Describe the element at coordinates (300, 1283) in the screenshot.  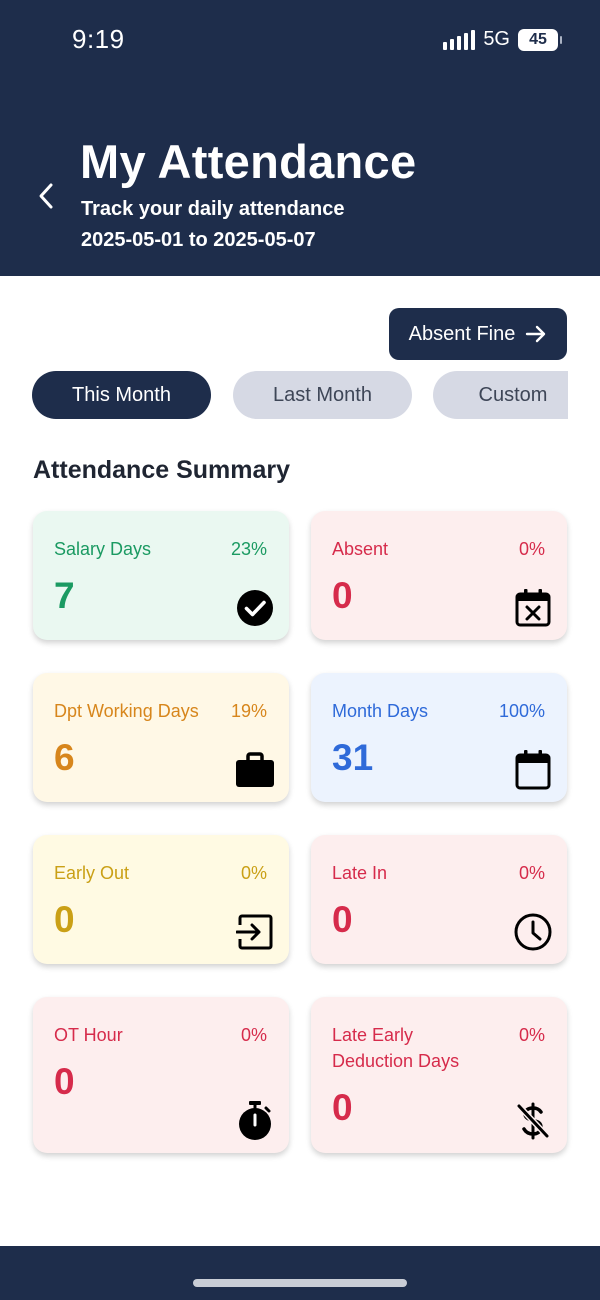
I see `home-indicator` at that location.